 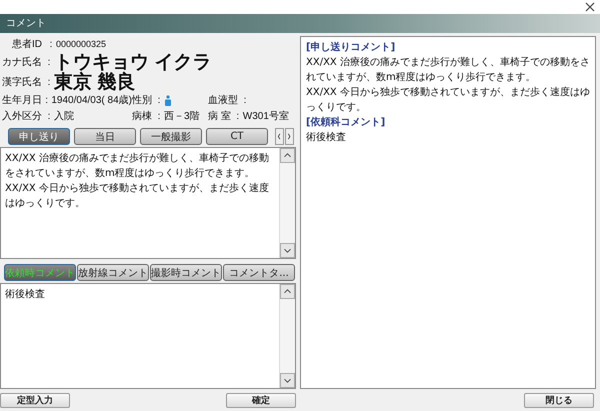 I want to click on comment-text: XX/XX 治療後の痛みでまだ歩行が難しく、車椅子での移動をされていますが、数m程度はゆっくり歩行できます。, so click(x=448, y=70).